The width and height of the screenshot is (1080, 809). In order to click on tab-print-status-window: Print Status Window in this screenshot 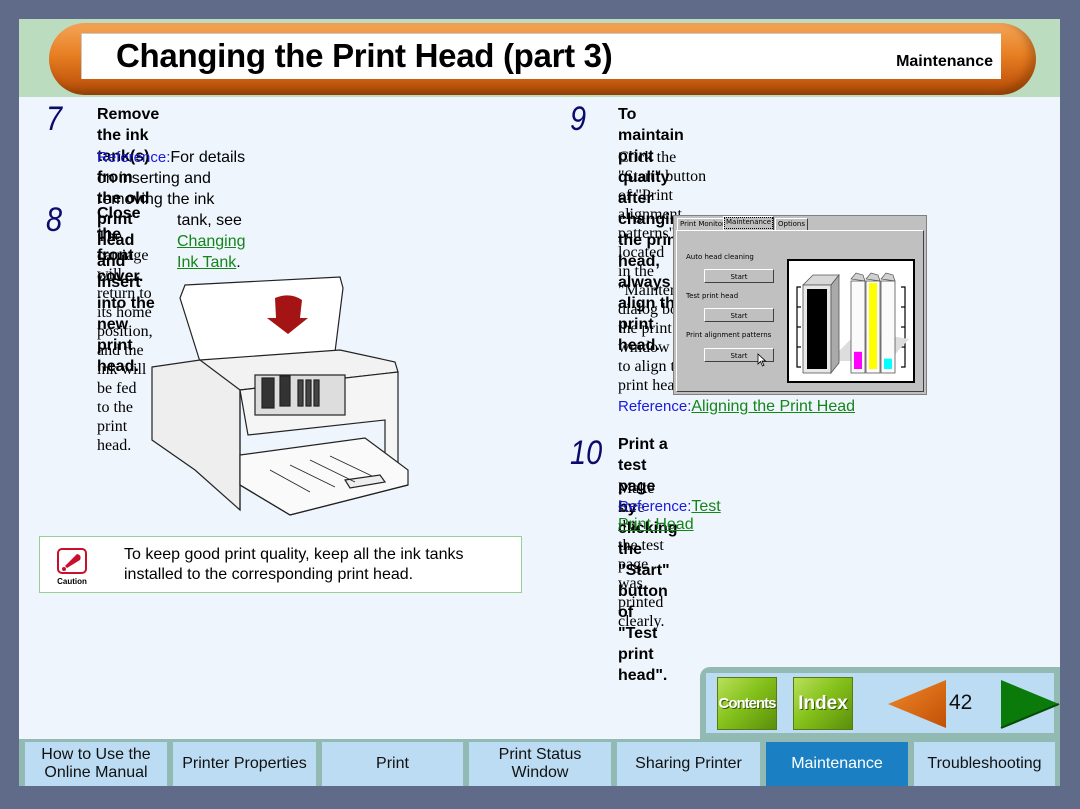, I will do `click(540, 764)`.